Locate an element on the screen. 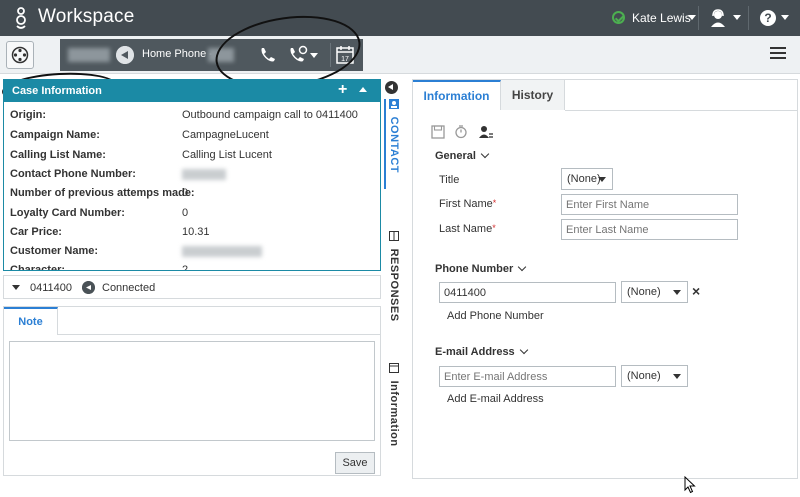  note-textarea is located at coordinates (192, 391).